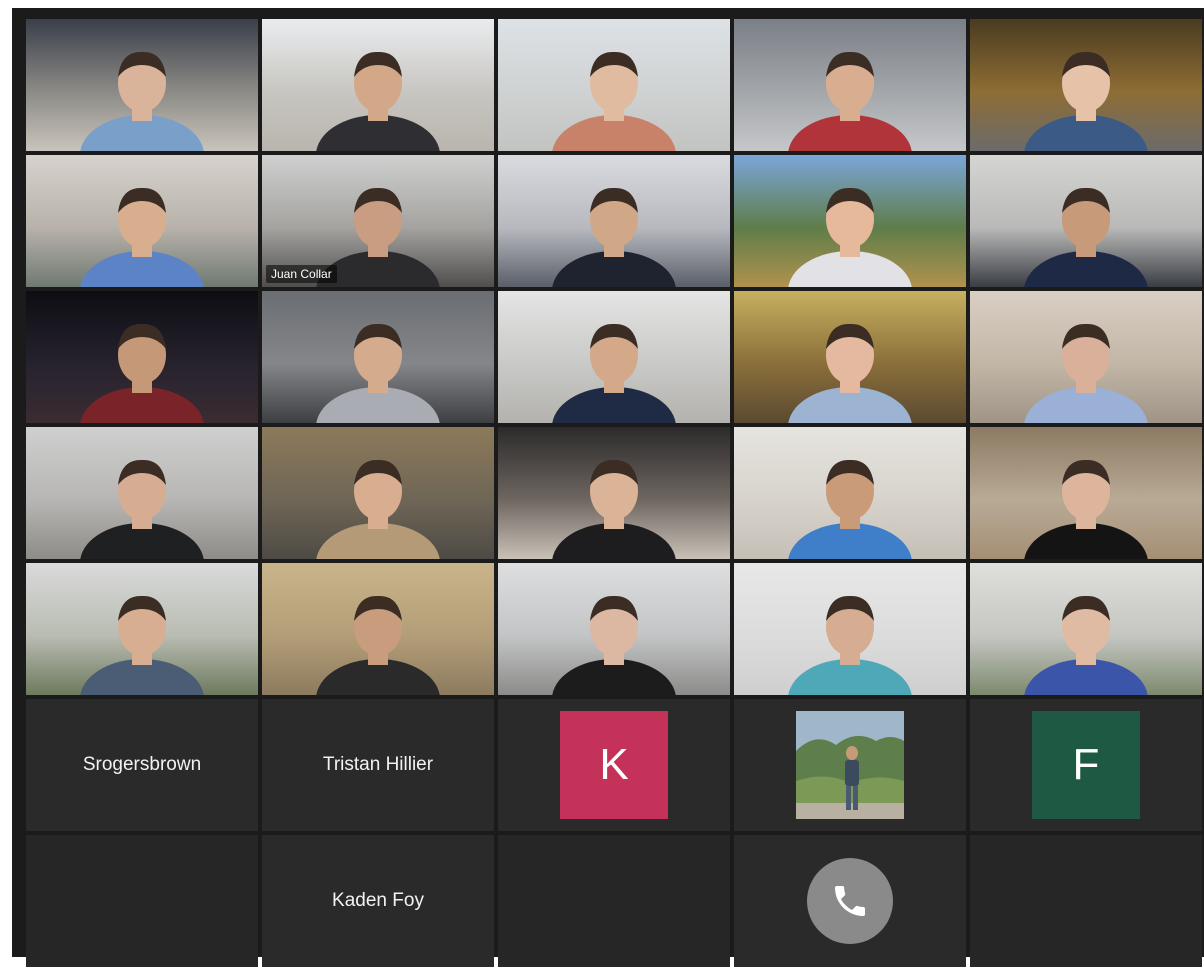 The image size is (1204, 967). I want to click on participant-name-label: Juan Collar, so click(301, 274).